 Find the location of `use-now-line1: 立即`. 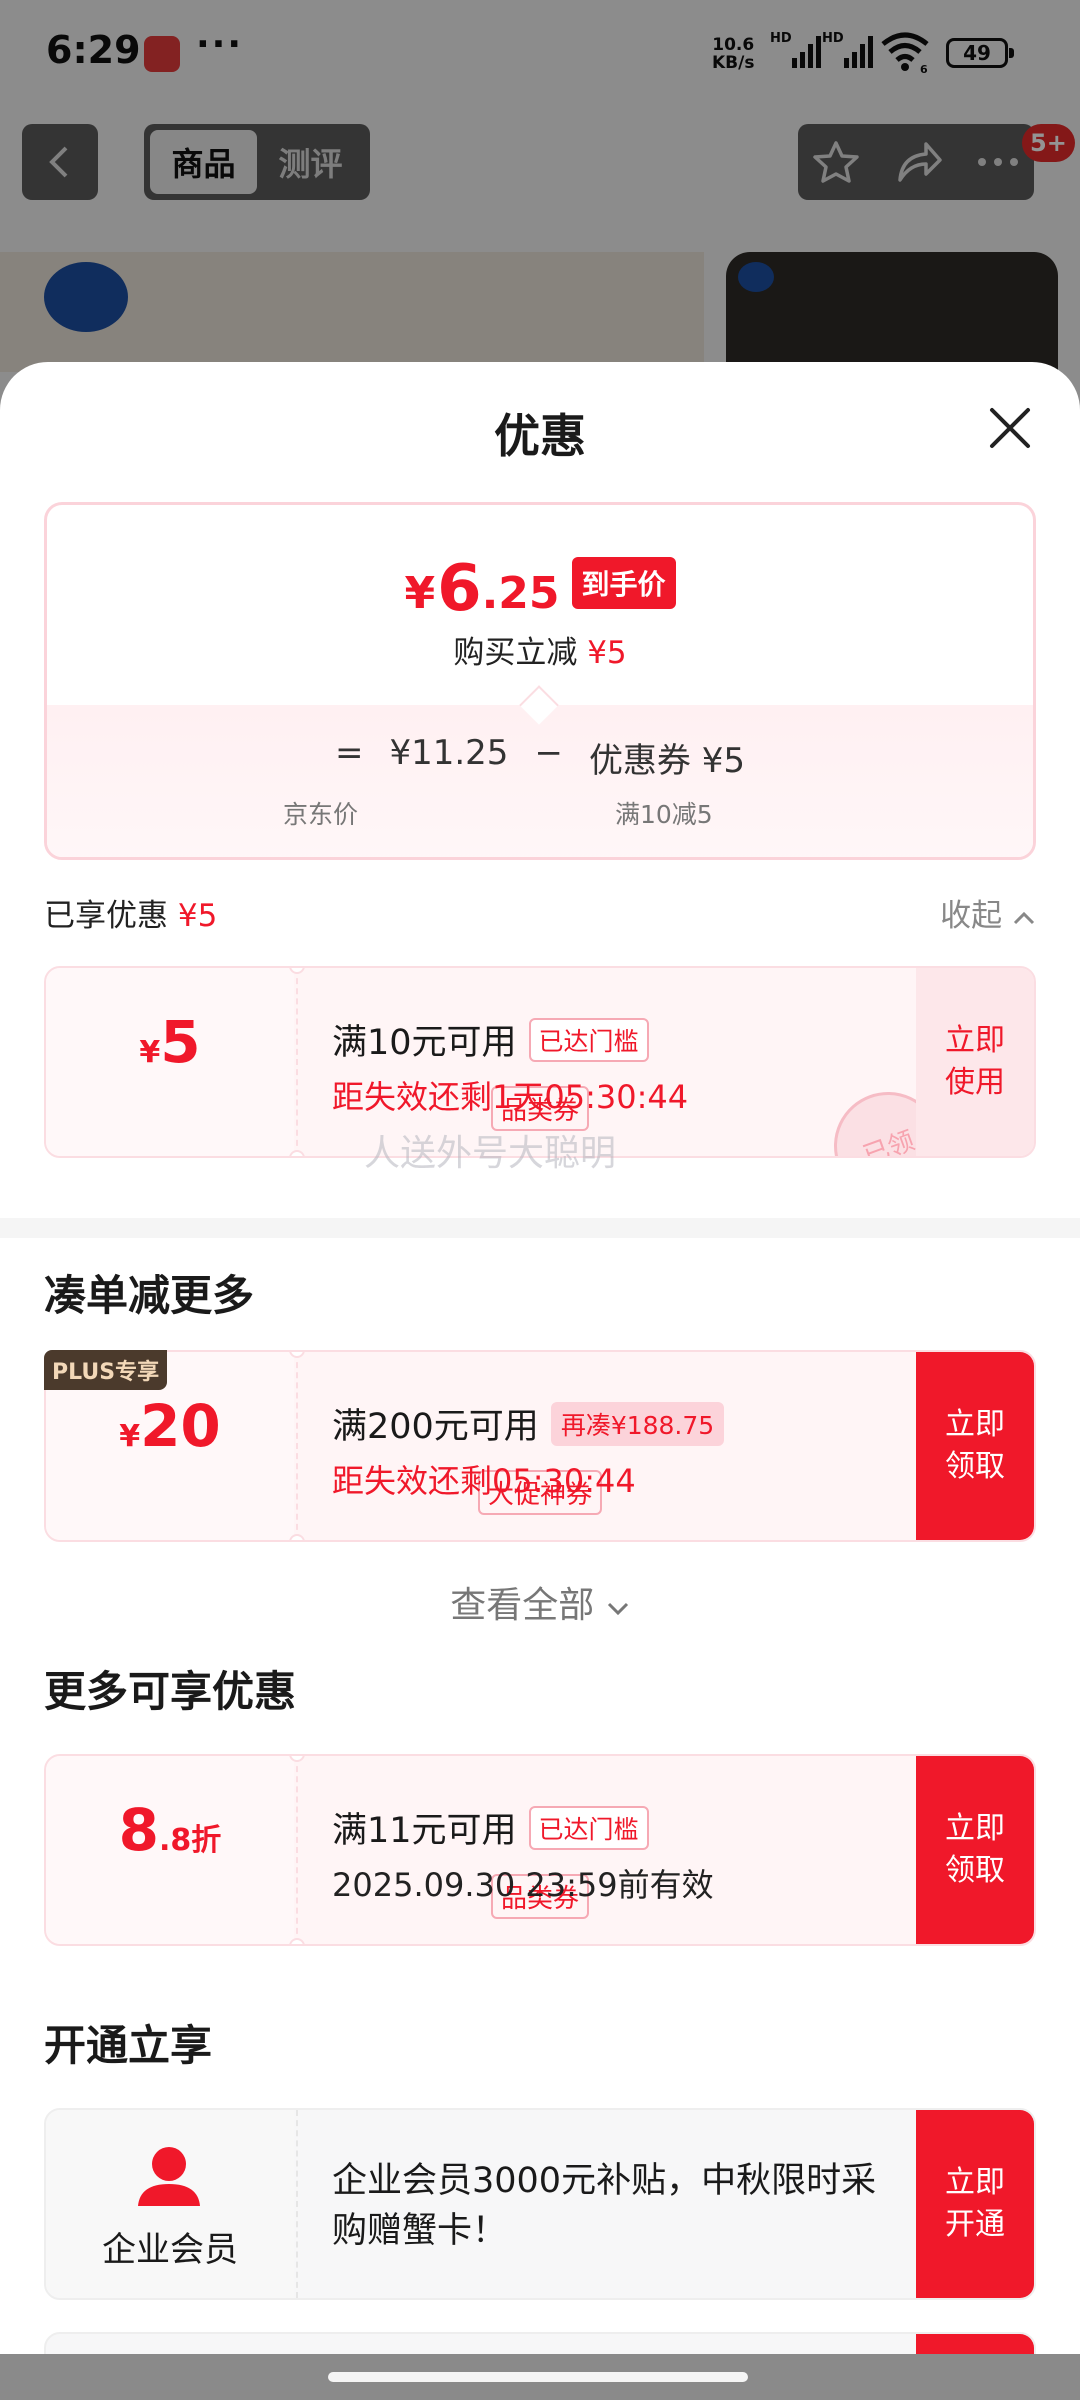

use-now-line1: 立即 is located at coordinates (975, 1040).